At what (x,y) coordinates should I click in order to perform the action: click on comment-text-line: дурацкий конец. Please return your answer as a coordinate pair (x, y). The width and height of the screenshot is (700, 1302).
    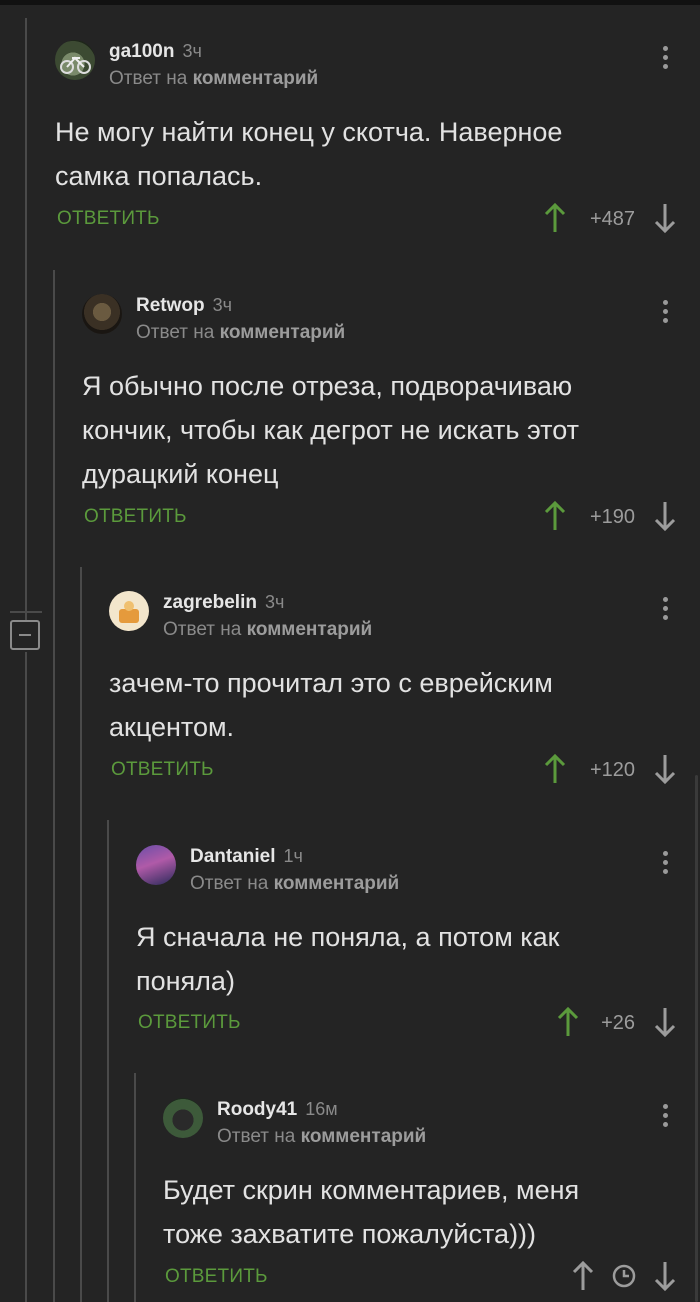
    Looking at the image, I should click on (180, 474).